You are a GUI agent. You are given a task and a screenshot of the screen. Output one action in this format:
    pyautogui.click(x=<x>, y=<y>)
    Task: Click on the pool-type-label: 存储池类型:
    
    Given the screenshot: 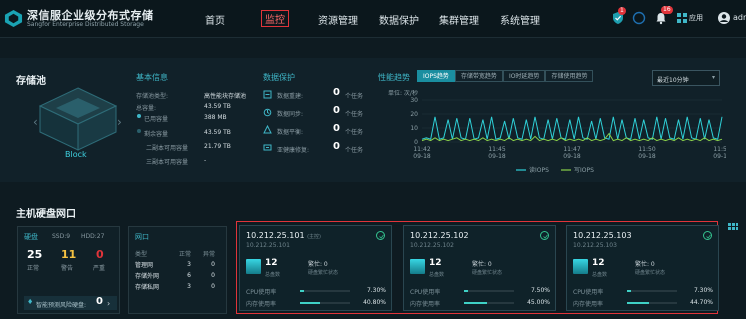 What is the action you would take?
    pyautogui.click(x=152, y=96)
    